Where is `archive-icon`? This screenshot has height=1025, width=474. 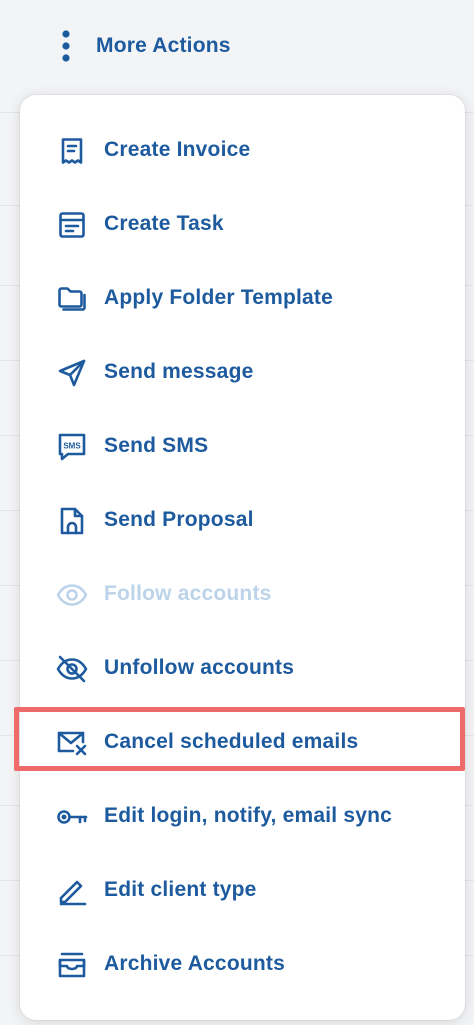
archive-icon is located at coordinates (72, 965).